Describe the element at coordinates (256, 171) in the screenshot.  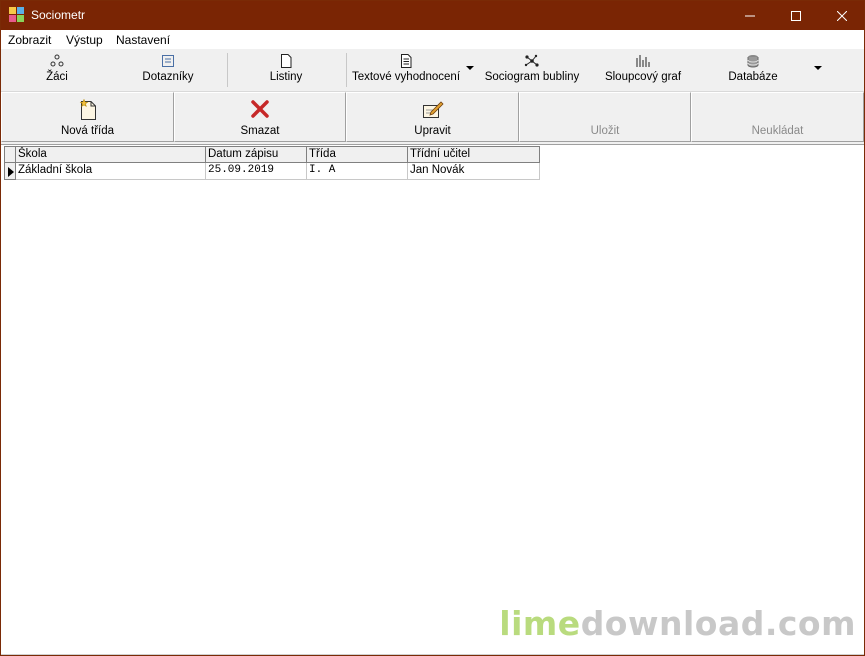
I see `cell-datum: 25.09.2019` at that location.